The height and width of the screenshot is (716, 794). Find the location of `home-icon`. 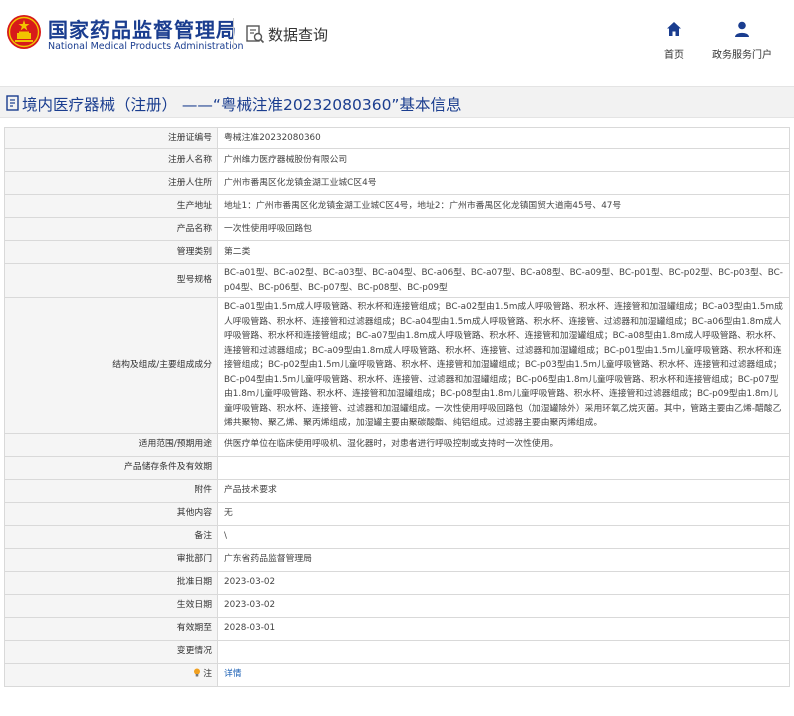

home-icon is located at coordinates (674, 29).